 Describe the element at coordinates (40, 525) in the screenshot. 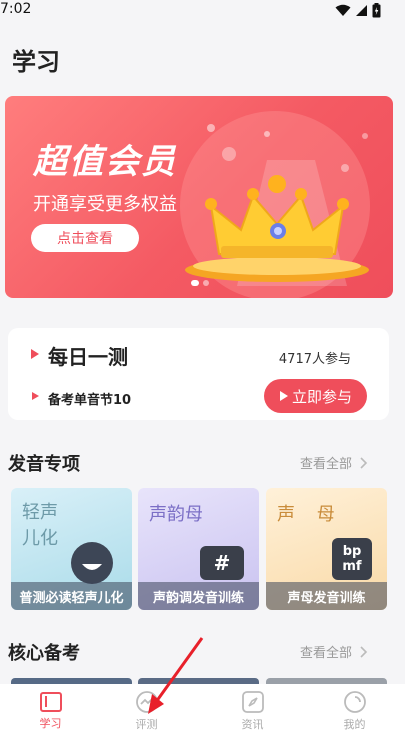

I see `card-title: 轻声儿化` at that location.